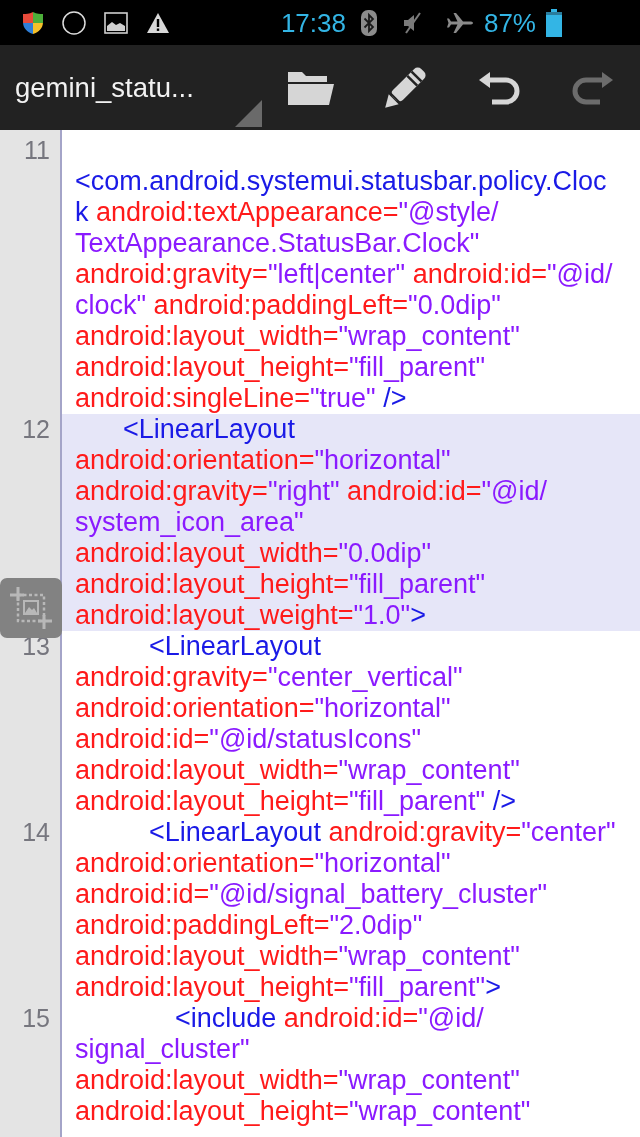 The width and height of the screenshot is (640, 1137). Describe the element at coordinates (116, 22) in the screenshot. I see `image-icon` at that location.